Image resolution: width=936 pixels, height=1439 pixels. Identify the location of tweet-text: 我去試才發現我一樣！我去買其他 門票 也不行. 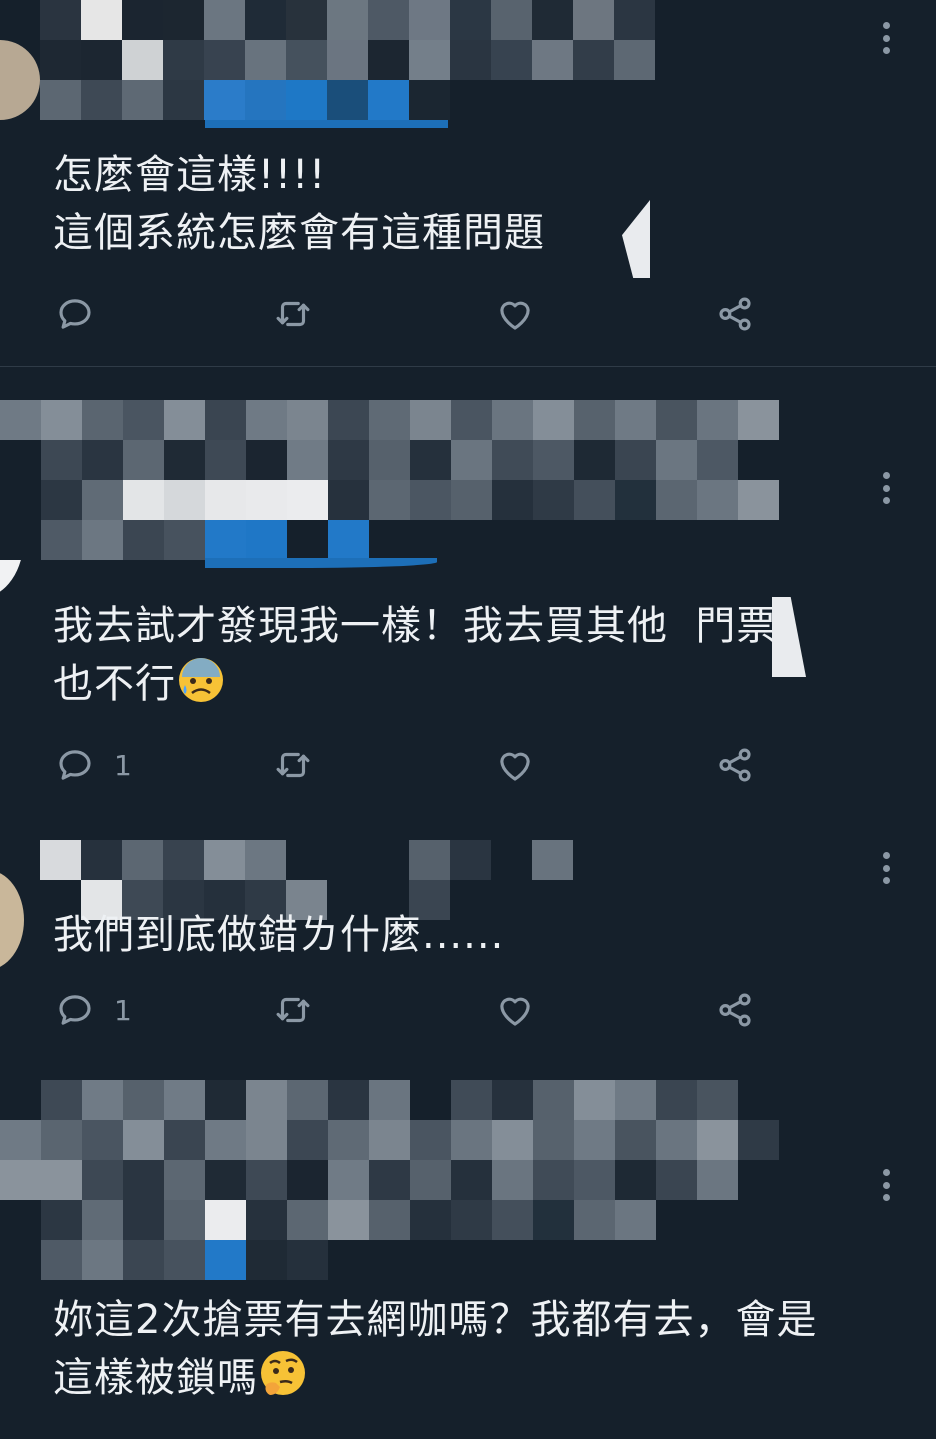
(415, 655).